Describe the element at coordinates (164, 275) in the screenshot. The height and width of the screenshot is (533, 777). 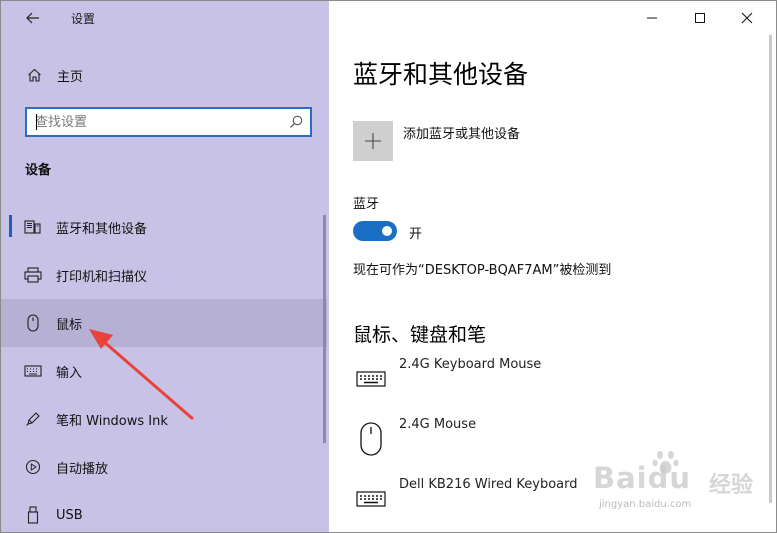
I see `sidebar-item-printers: 打印机和扫描仪` at that location.